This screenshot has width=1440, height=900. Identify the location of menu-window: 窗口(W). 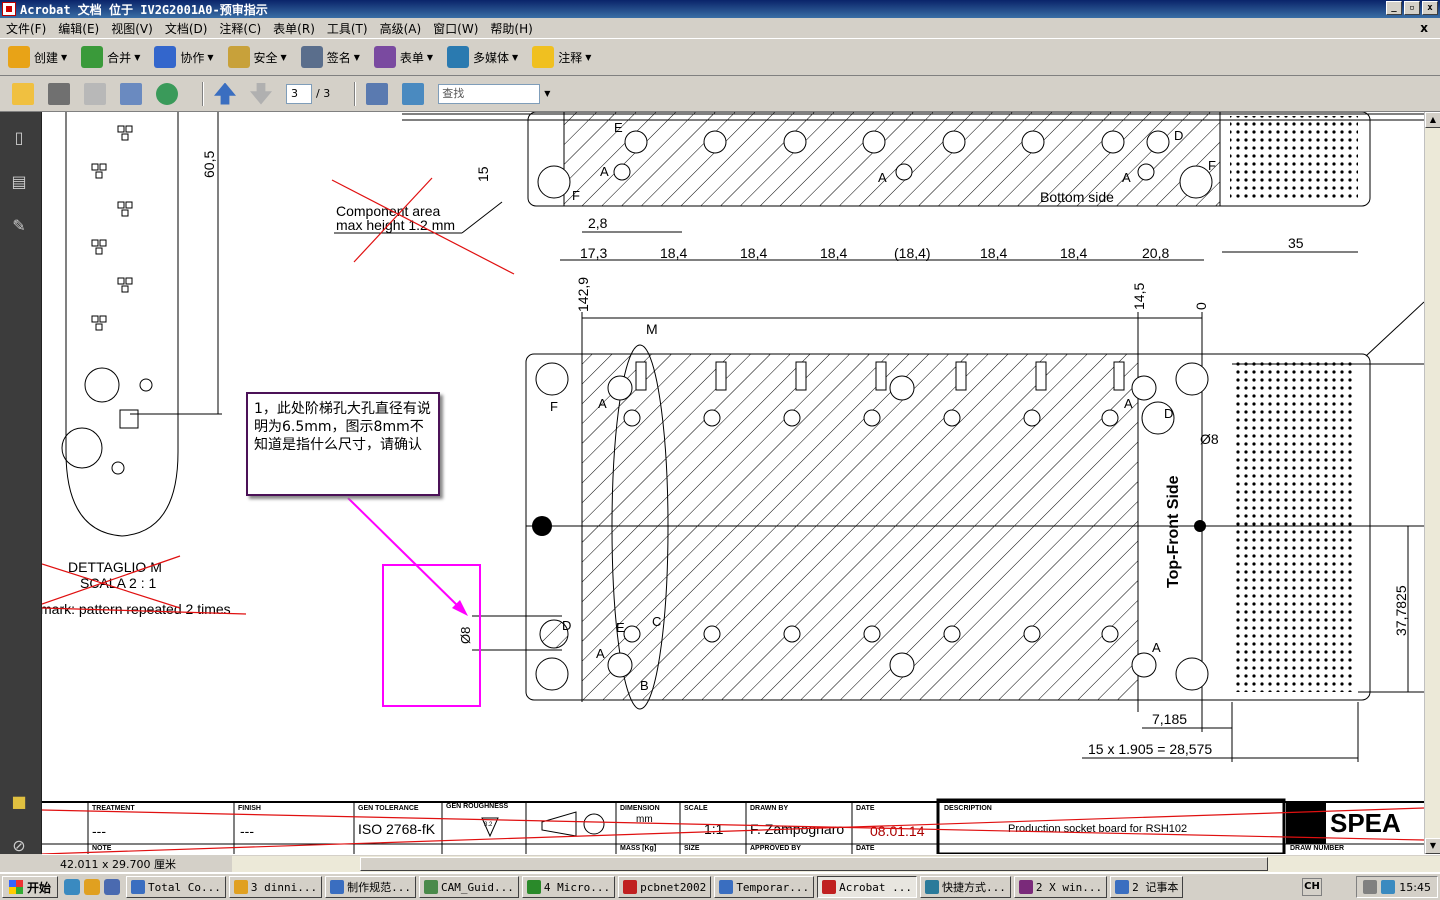
(455, 28).